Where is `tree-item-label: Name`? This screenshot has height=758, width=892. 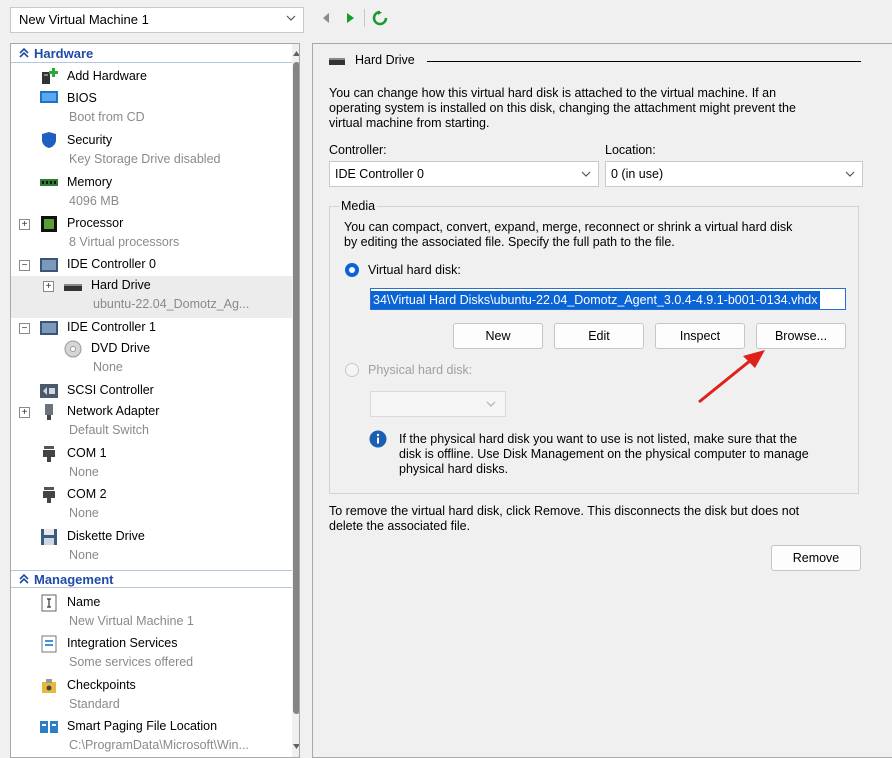 tree-item-label: Name is located at coordinates (84, 602).